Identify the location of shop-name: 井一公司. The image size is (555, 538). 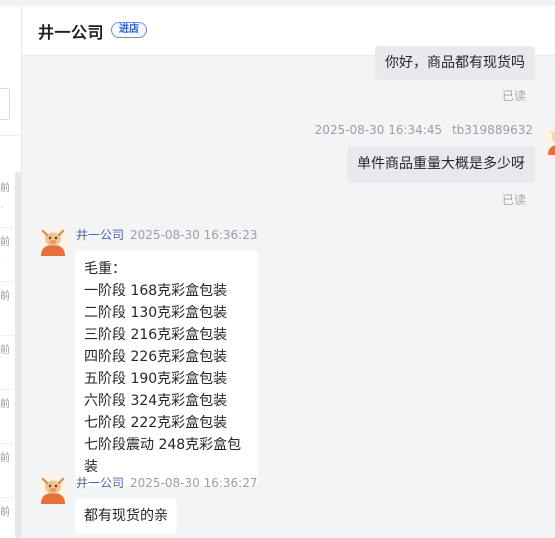
(71, 32).